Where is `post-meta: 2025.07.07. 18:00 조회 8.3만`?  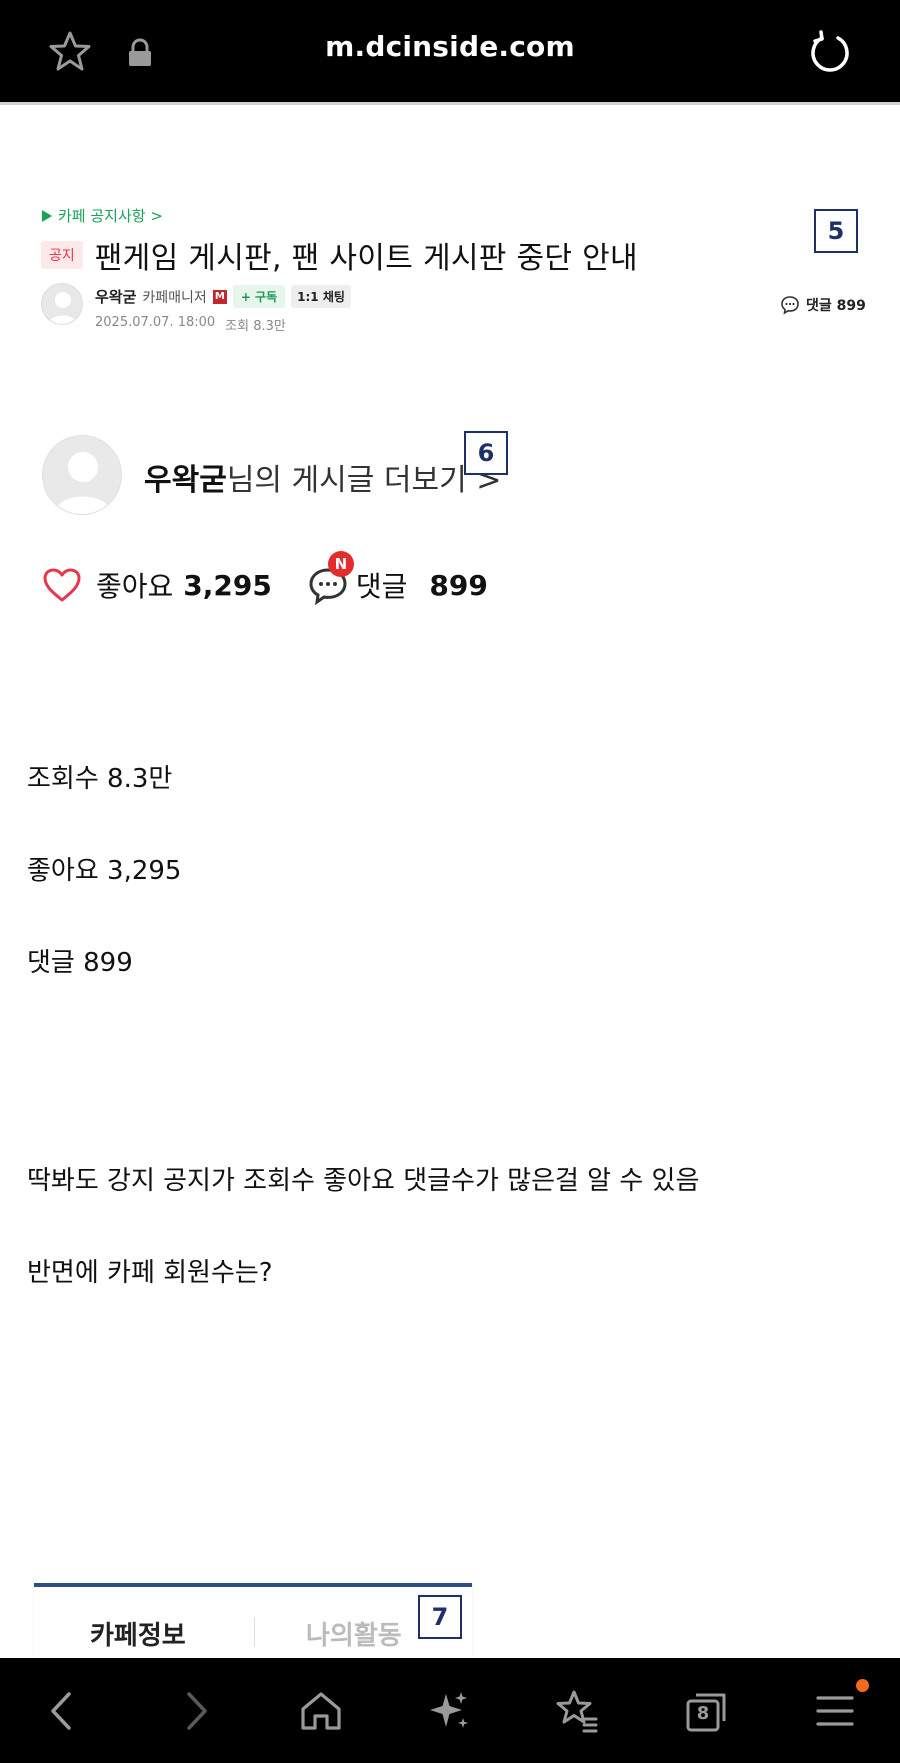
post-meta: 2025.07.07. 18:00 조회 8.3만 is located at coordinates (190, 324).